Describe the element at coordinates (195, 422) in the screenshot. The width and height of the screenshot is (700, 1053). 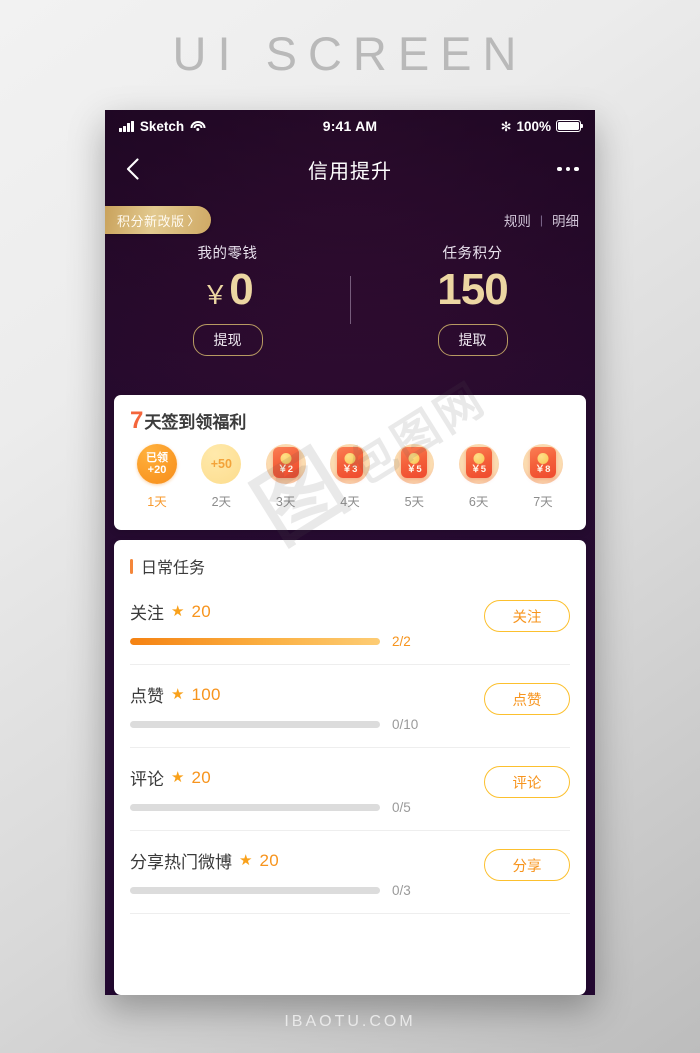
I see `checkin-title-text: 天签到领福利` at that location.